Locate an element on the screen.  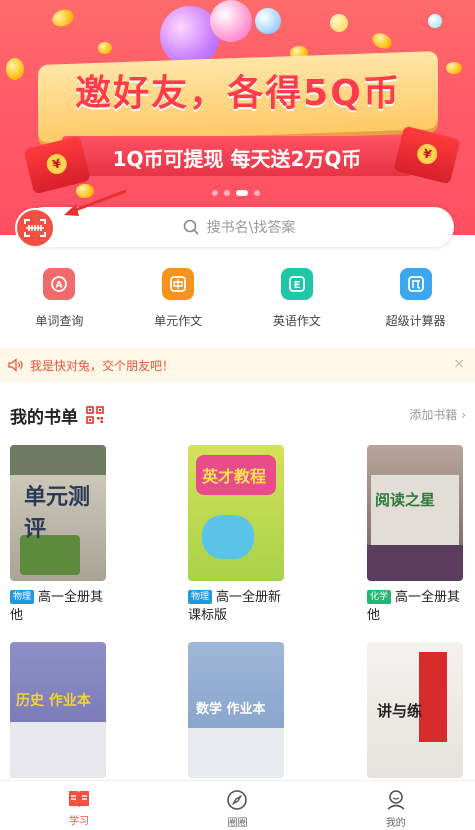
add-book-link: 添加书籍 › is located at coordinates (437, 414).